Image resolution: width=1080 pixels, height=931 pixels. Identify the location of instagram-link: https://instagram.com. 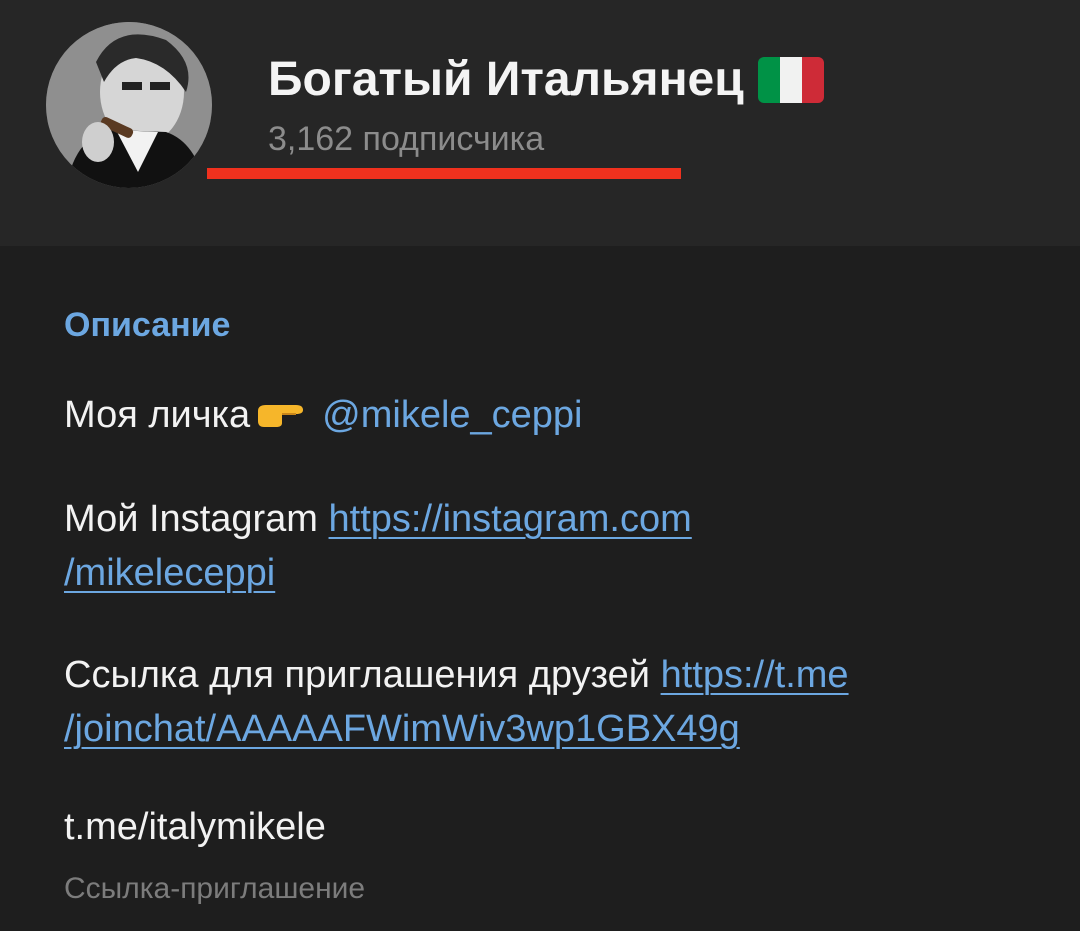
(510, 519).